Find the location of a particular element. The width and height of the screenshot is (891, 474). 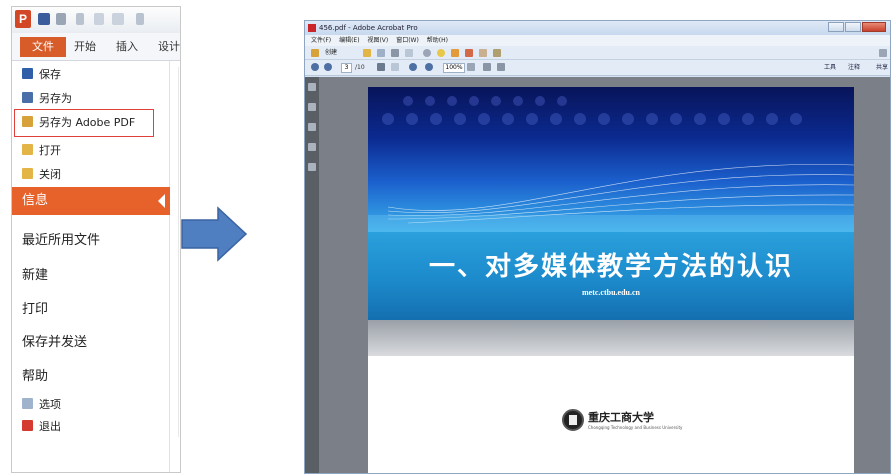

create-button: 创建 is located at coordinates (331, 53).